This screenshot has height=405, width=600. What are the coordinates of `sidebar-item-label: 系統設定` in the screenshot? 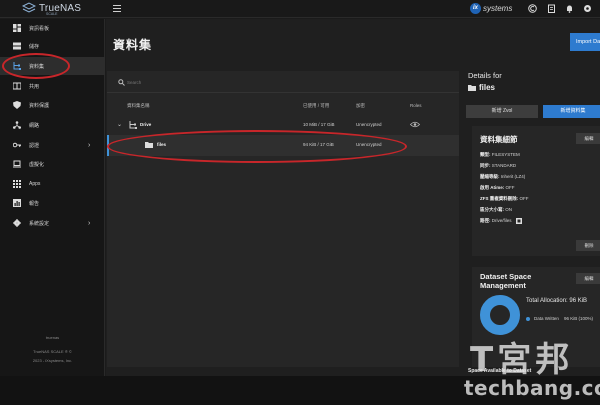 It's located at (39, 223).